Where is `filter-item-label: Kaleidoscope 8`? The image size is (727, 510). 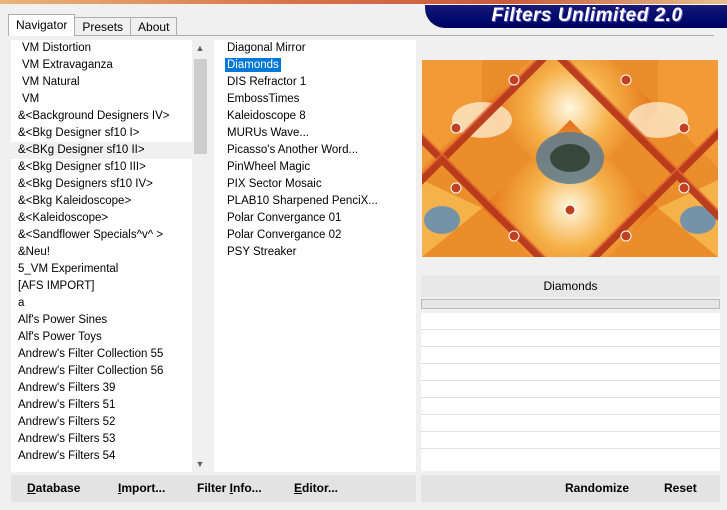
filter-item-label: Kaleidoscope 8 is located at coordinates (266, 116).